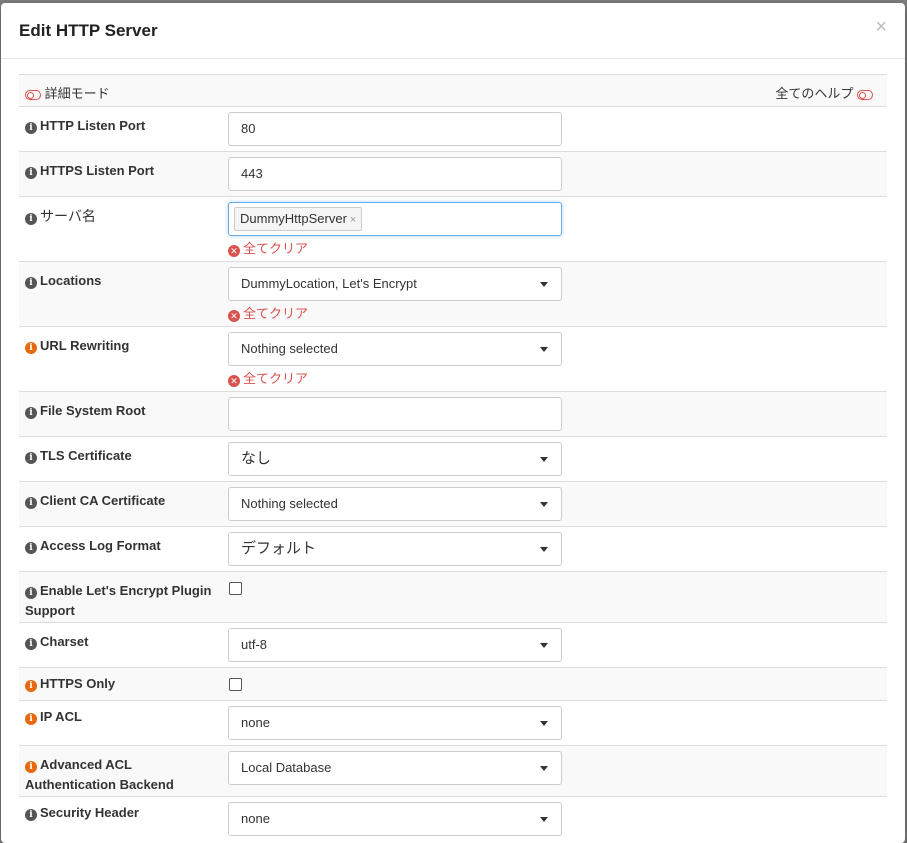  Describe the element at coordinates (395, 414) in the screenshot. I see `file-system-root-input` at that location.